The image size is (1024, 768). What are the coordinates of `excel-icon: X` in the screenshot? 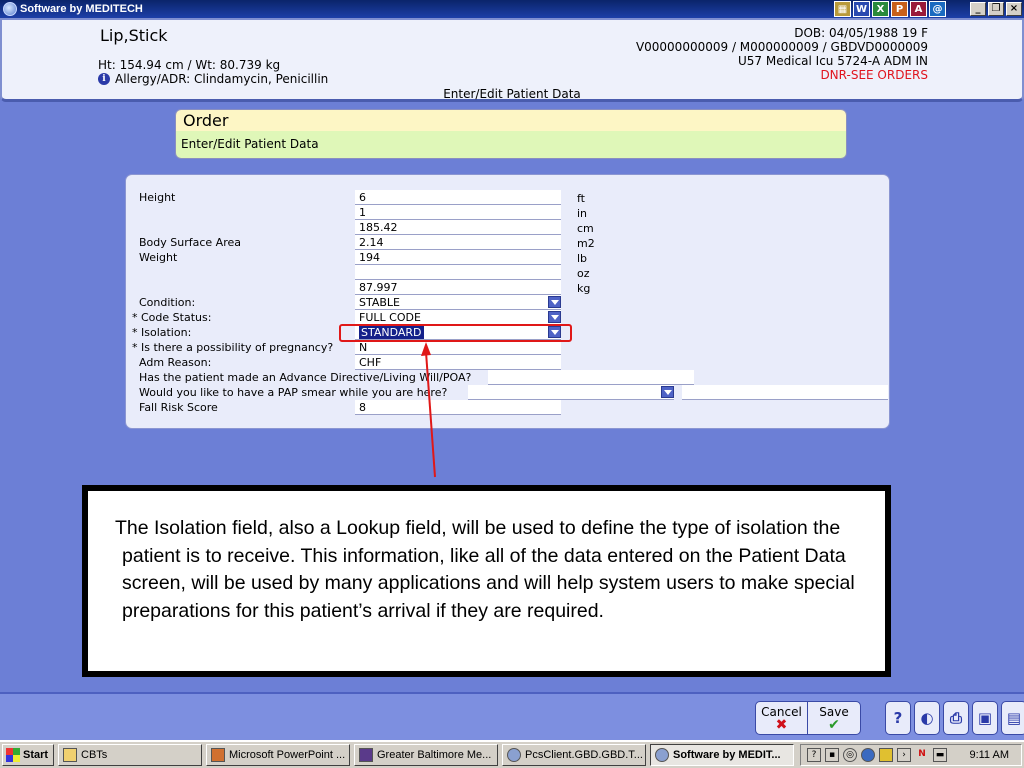 It's located at (880, 9).